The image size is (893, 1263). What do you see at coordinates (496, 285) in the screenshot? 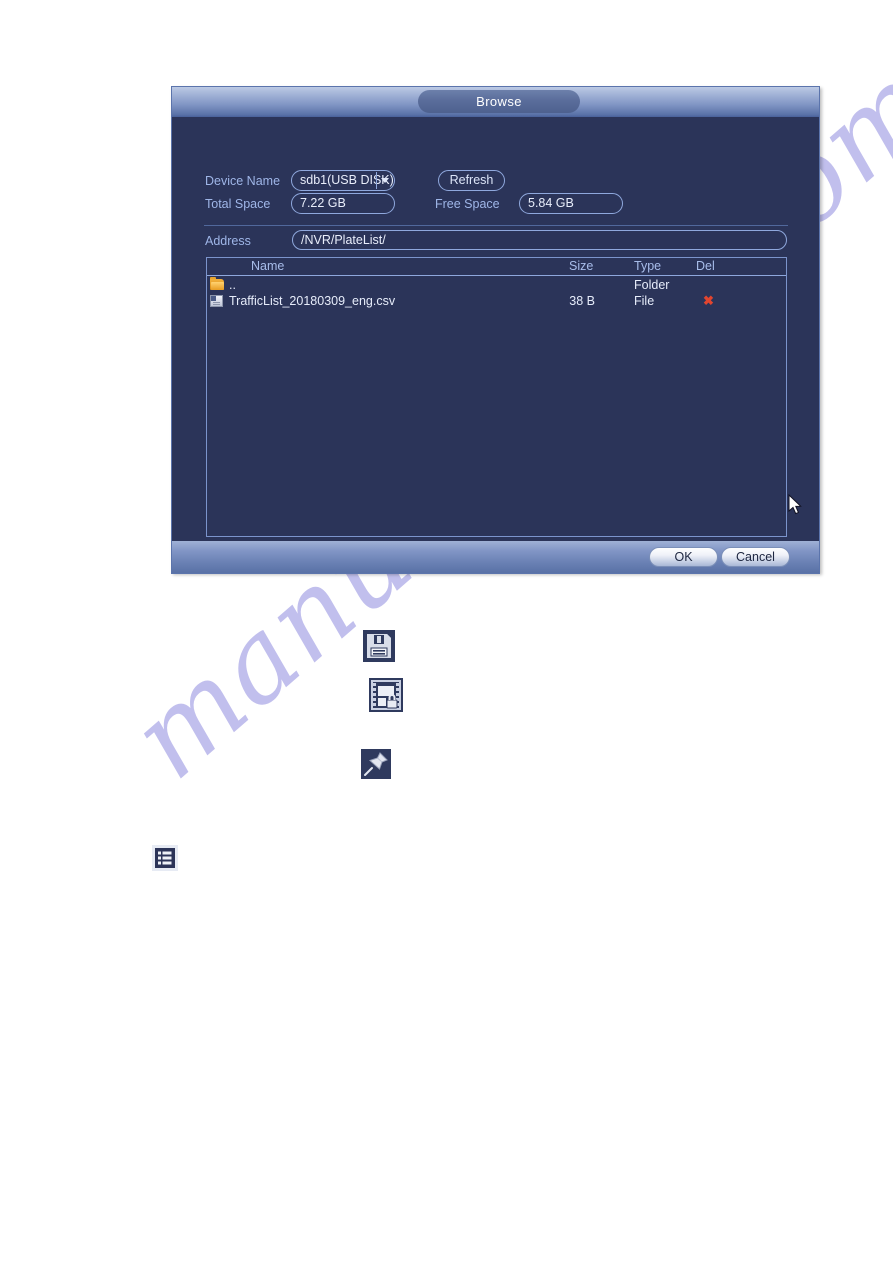
I see `table-row: .. Folder` at bounding box center [496, 285].